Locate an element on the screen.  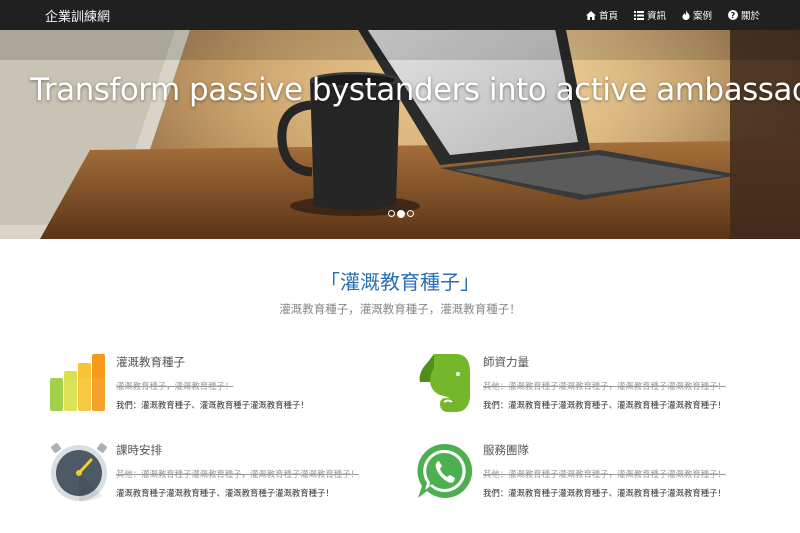
nav-item-about: ? 關於 is located at coordinates (743, 15).